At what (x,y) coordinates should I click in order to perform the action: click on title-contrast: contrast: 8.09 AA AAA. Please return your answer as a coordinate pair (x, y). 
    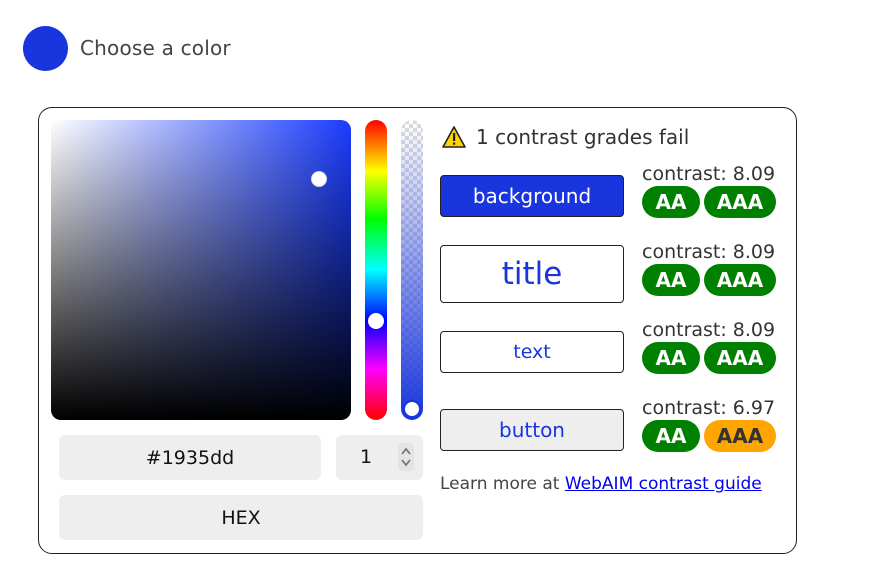
    Looking at the image, I should click on (709, 268).